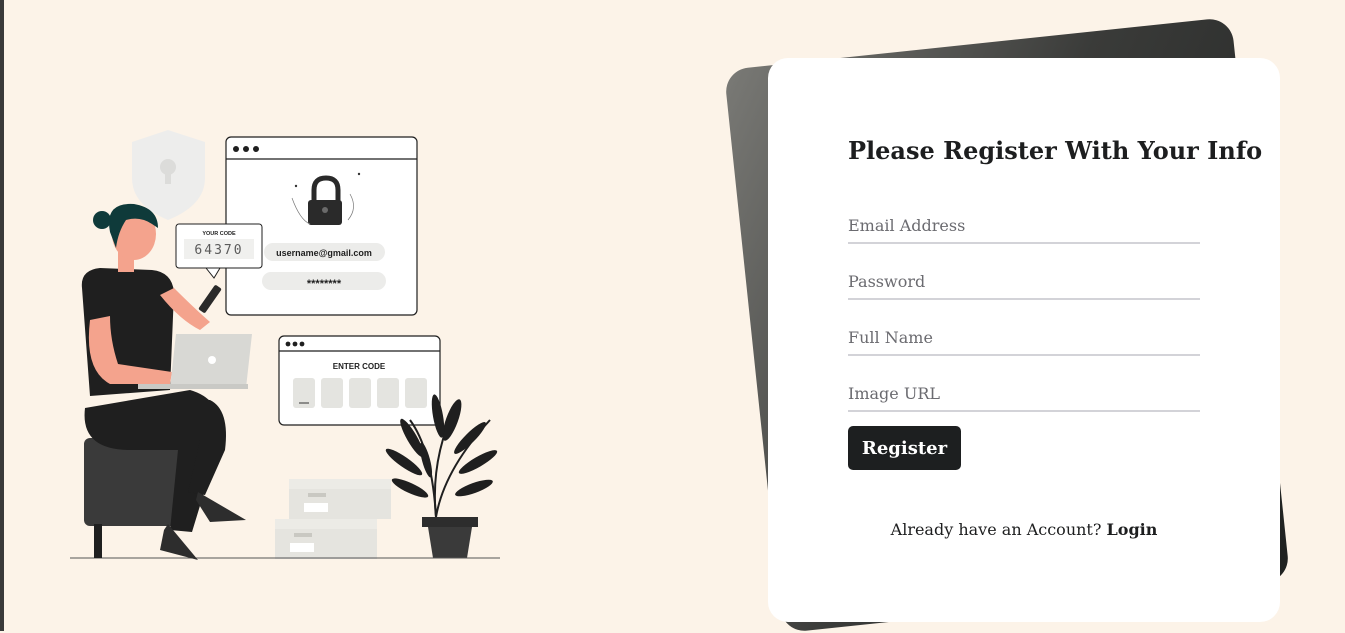  I want to click on register-button: Register, so click(904, 448).